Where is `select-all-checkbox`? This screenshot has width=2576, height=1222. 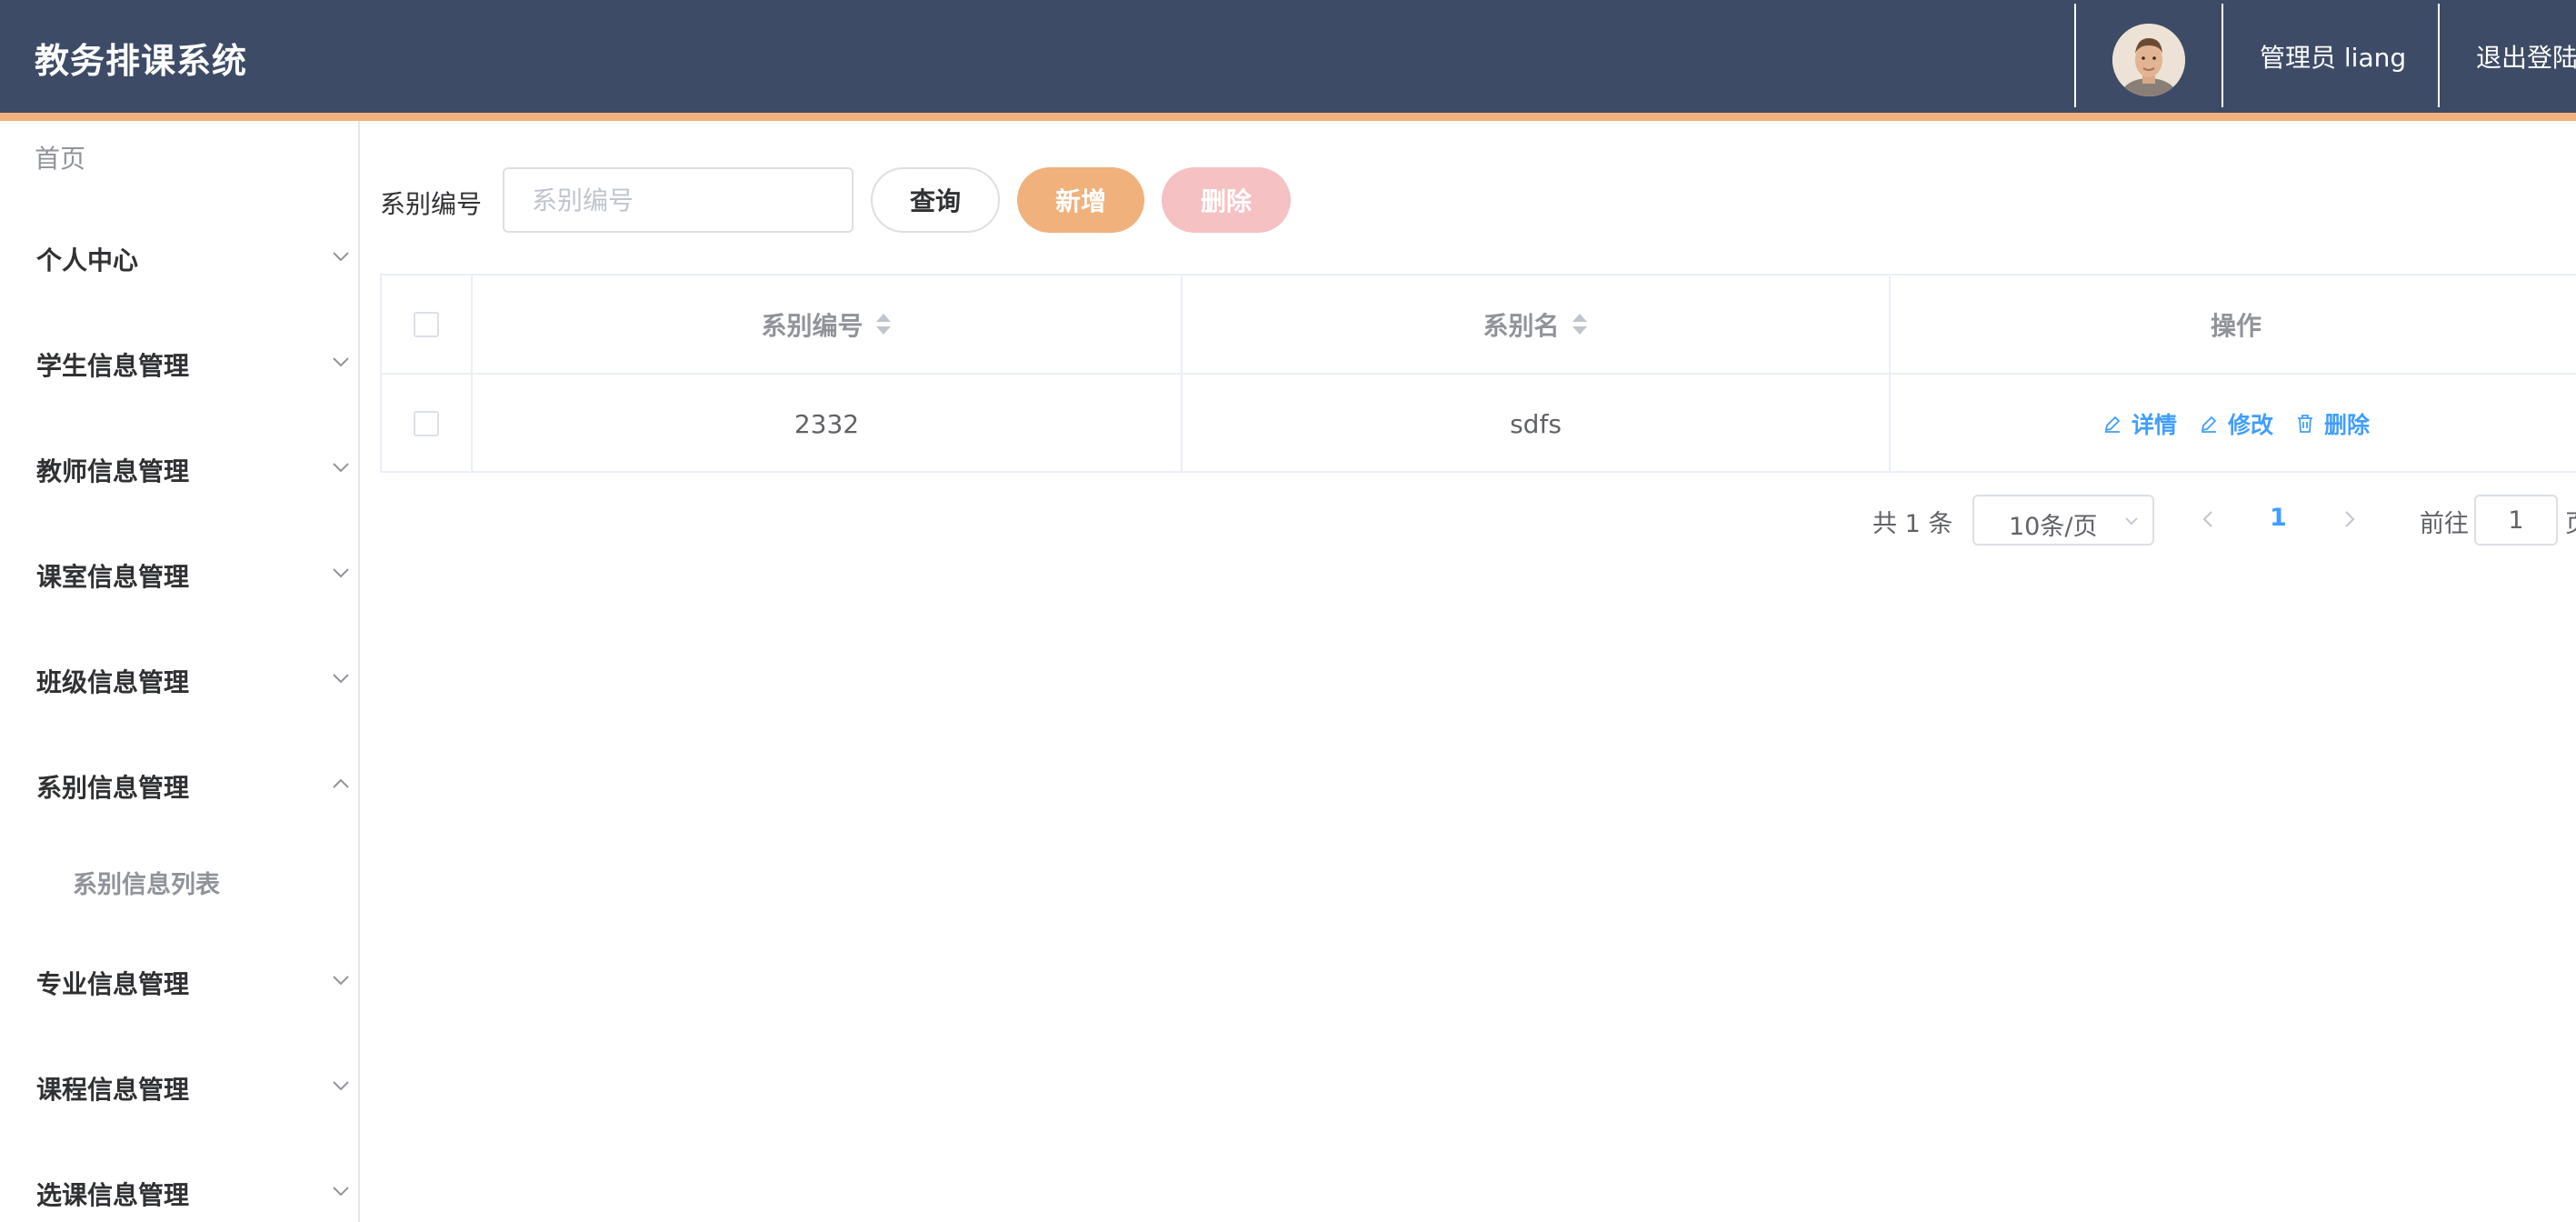 select-all-checkbox is located at coordinates (426, 324).